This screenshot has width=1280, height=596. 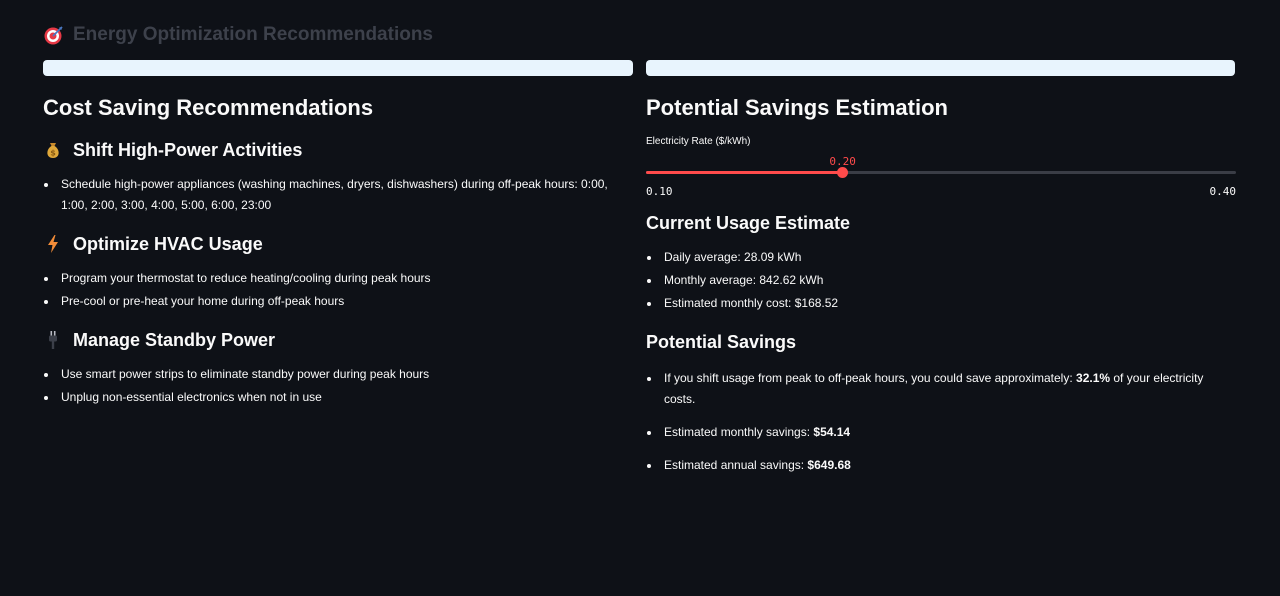 What do you see at coordinates (53, 340) in the screenshot?
I see `plug-icon` at bounding box center [53, 340].